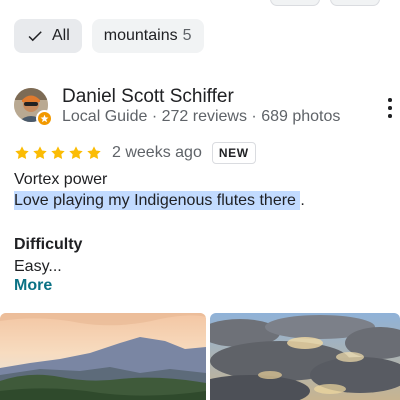 This screenshot has width=400, height=400. I want to click on reviewer-name: Daniel Scott Schiffer, so click(148, 97).